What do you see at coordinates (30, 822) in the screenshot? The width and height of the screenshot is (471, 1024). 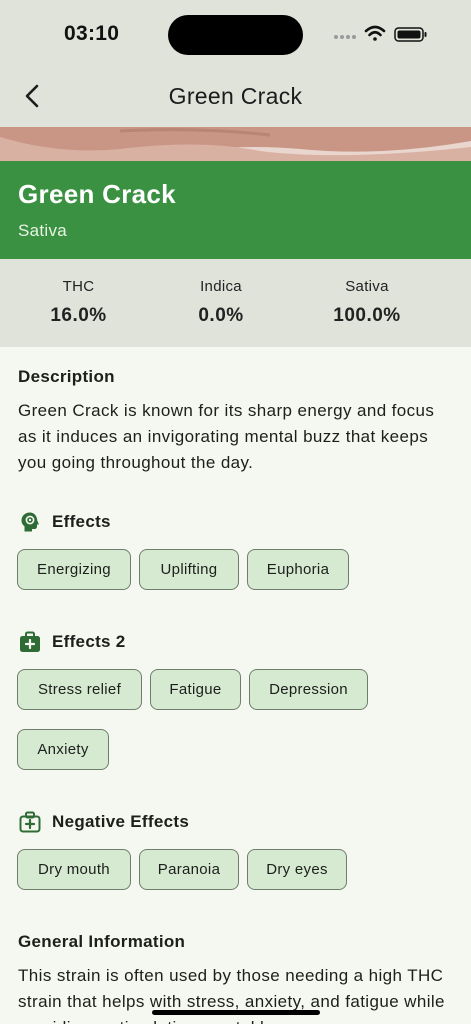 I see `medical-kit-outline-icon` at bounding box center [30, 822].